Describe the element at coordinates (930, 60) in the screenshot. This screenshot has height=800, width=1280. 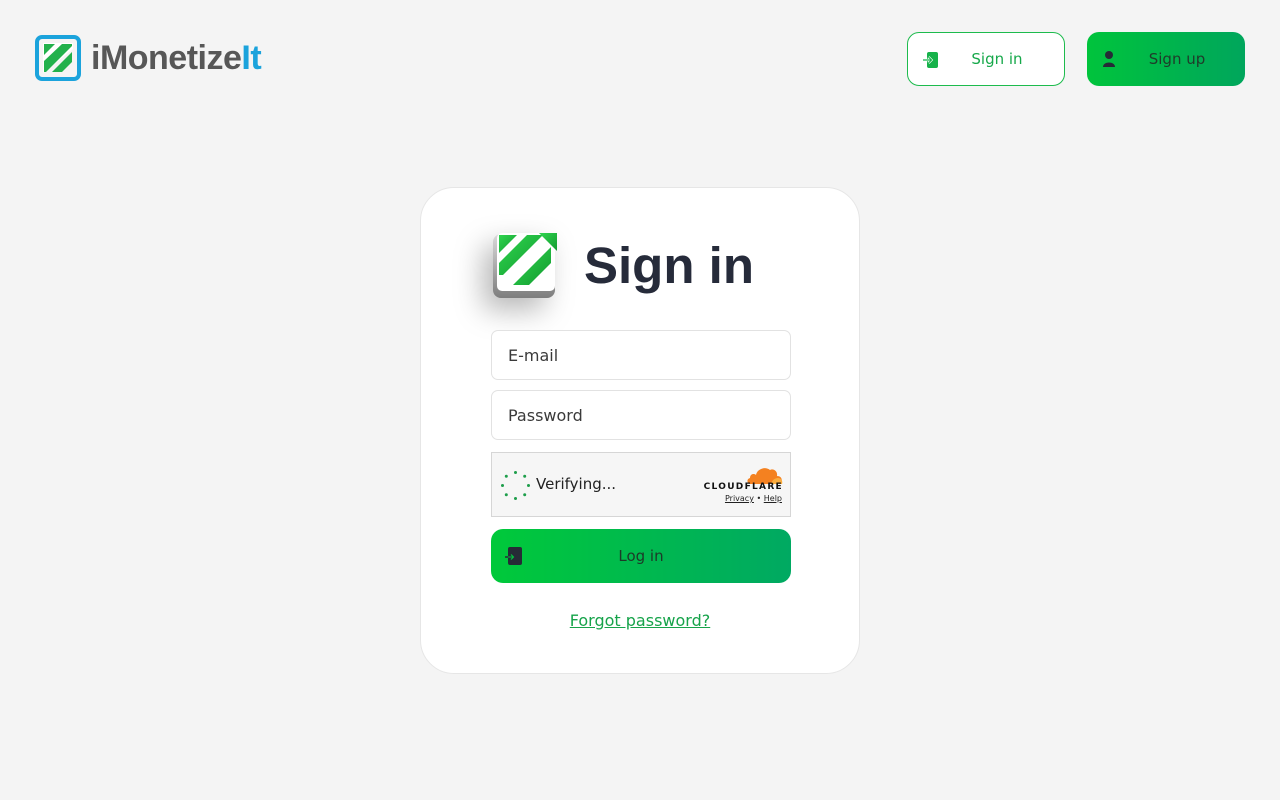
I see `login-icon` at that location.